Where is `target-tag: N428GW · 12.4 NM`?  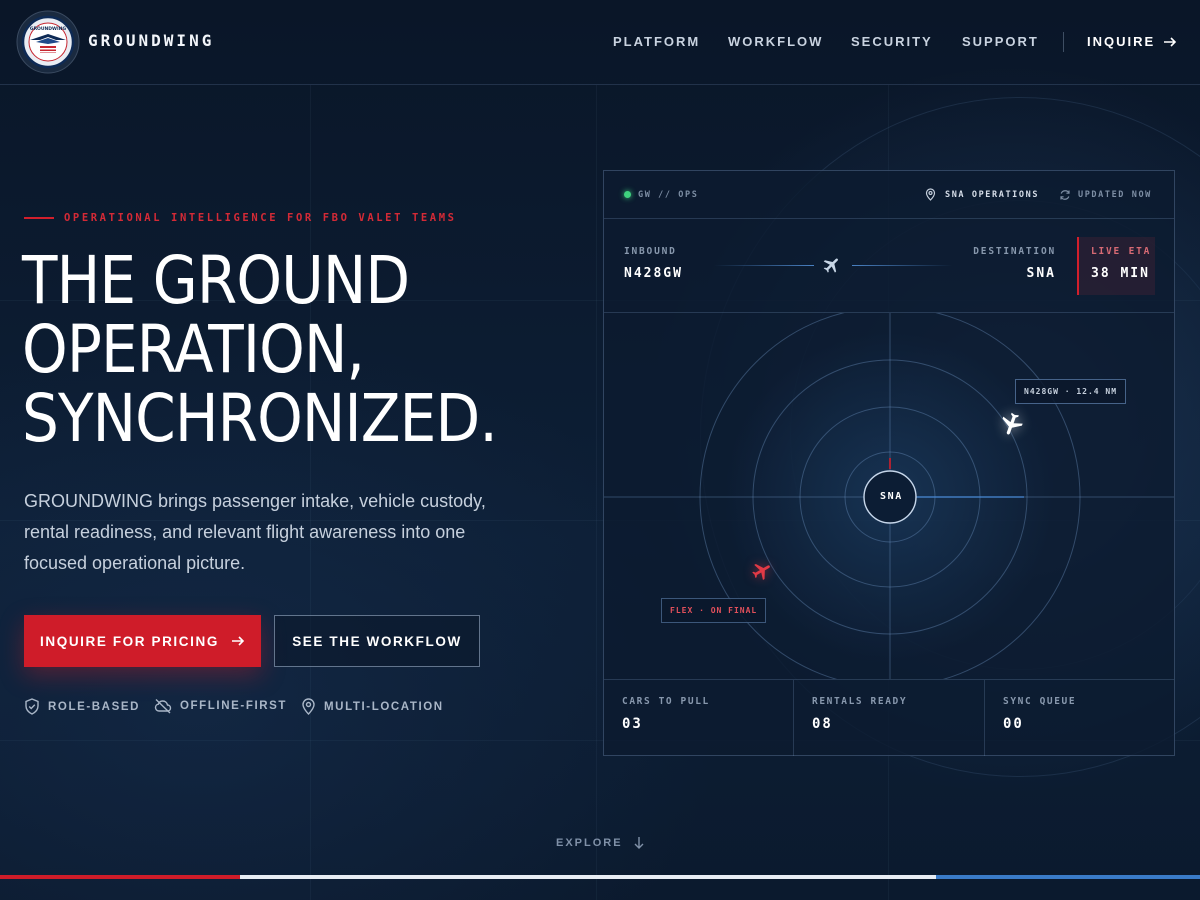 target-tag: N428GW · 12.4 NM is located at coordinates (1071, 391).